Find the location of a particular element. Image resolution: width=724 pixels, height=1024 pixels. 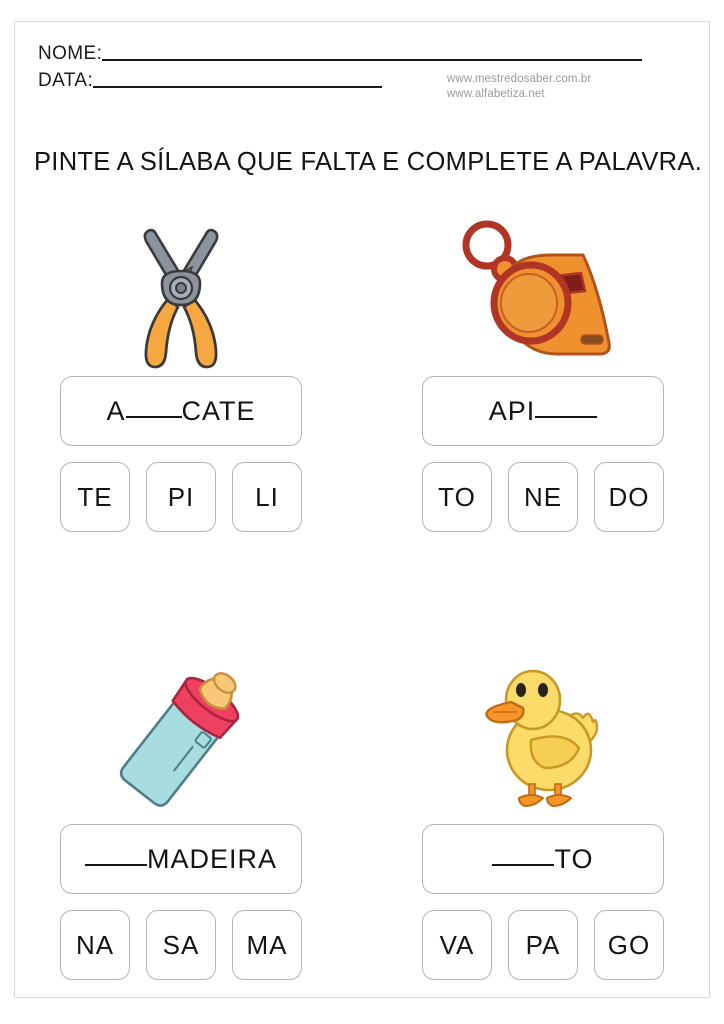

syllable-option-1-2: PI is located at coordinates (181, 497).